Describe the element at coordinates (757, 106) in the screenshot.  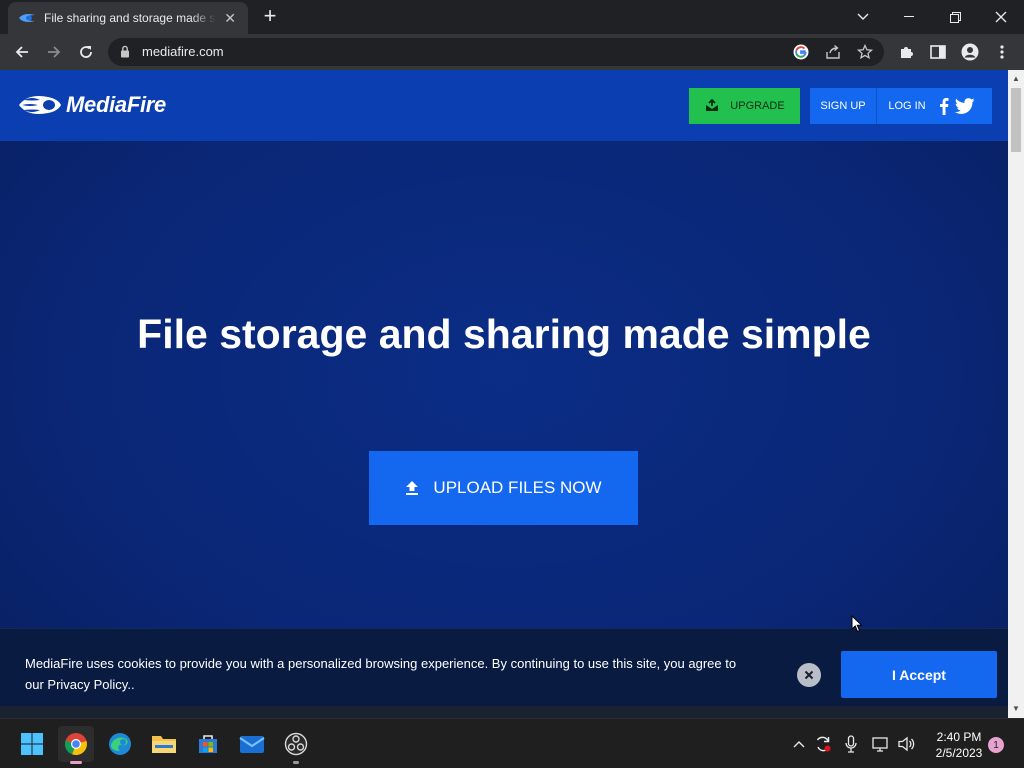
I see `upgrade-label: UPGRADE` at that location.